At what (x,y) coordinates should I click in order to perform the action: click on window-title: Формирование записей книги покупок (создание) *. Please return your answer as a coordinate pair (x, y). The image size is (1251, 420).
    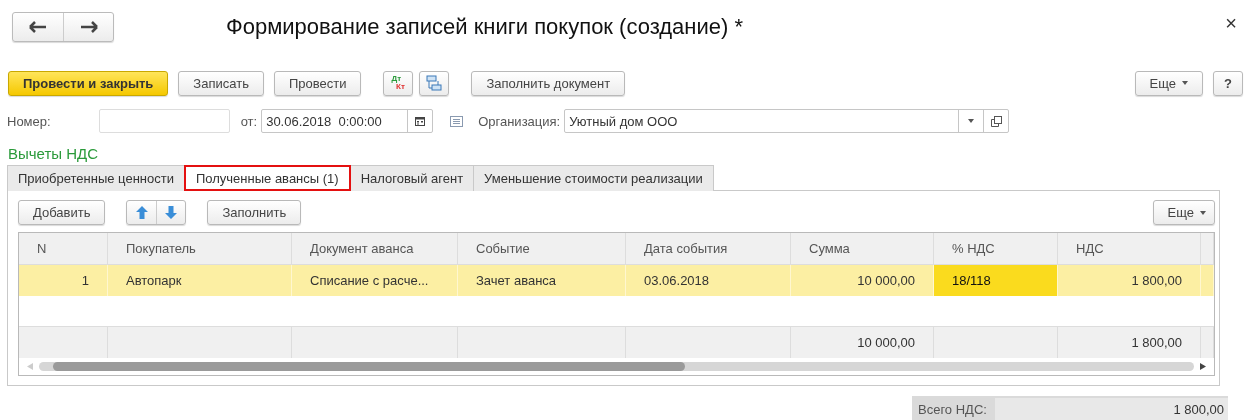
    Looking at the image, I should click on (484, 27).